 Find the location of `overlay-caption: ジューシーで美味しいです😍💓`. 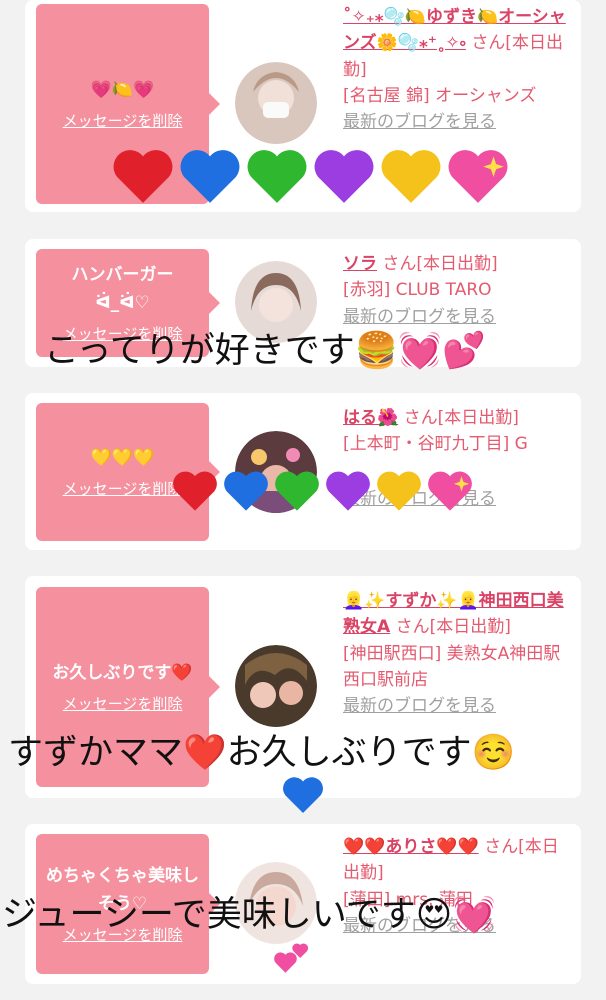

overlay-caption: ジューシーで美味しいです😍💓 is located at coordinates (249, 915).